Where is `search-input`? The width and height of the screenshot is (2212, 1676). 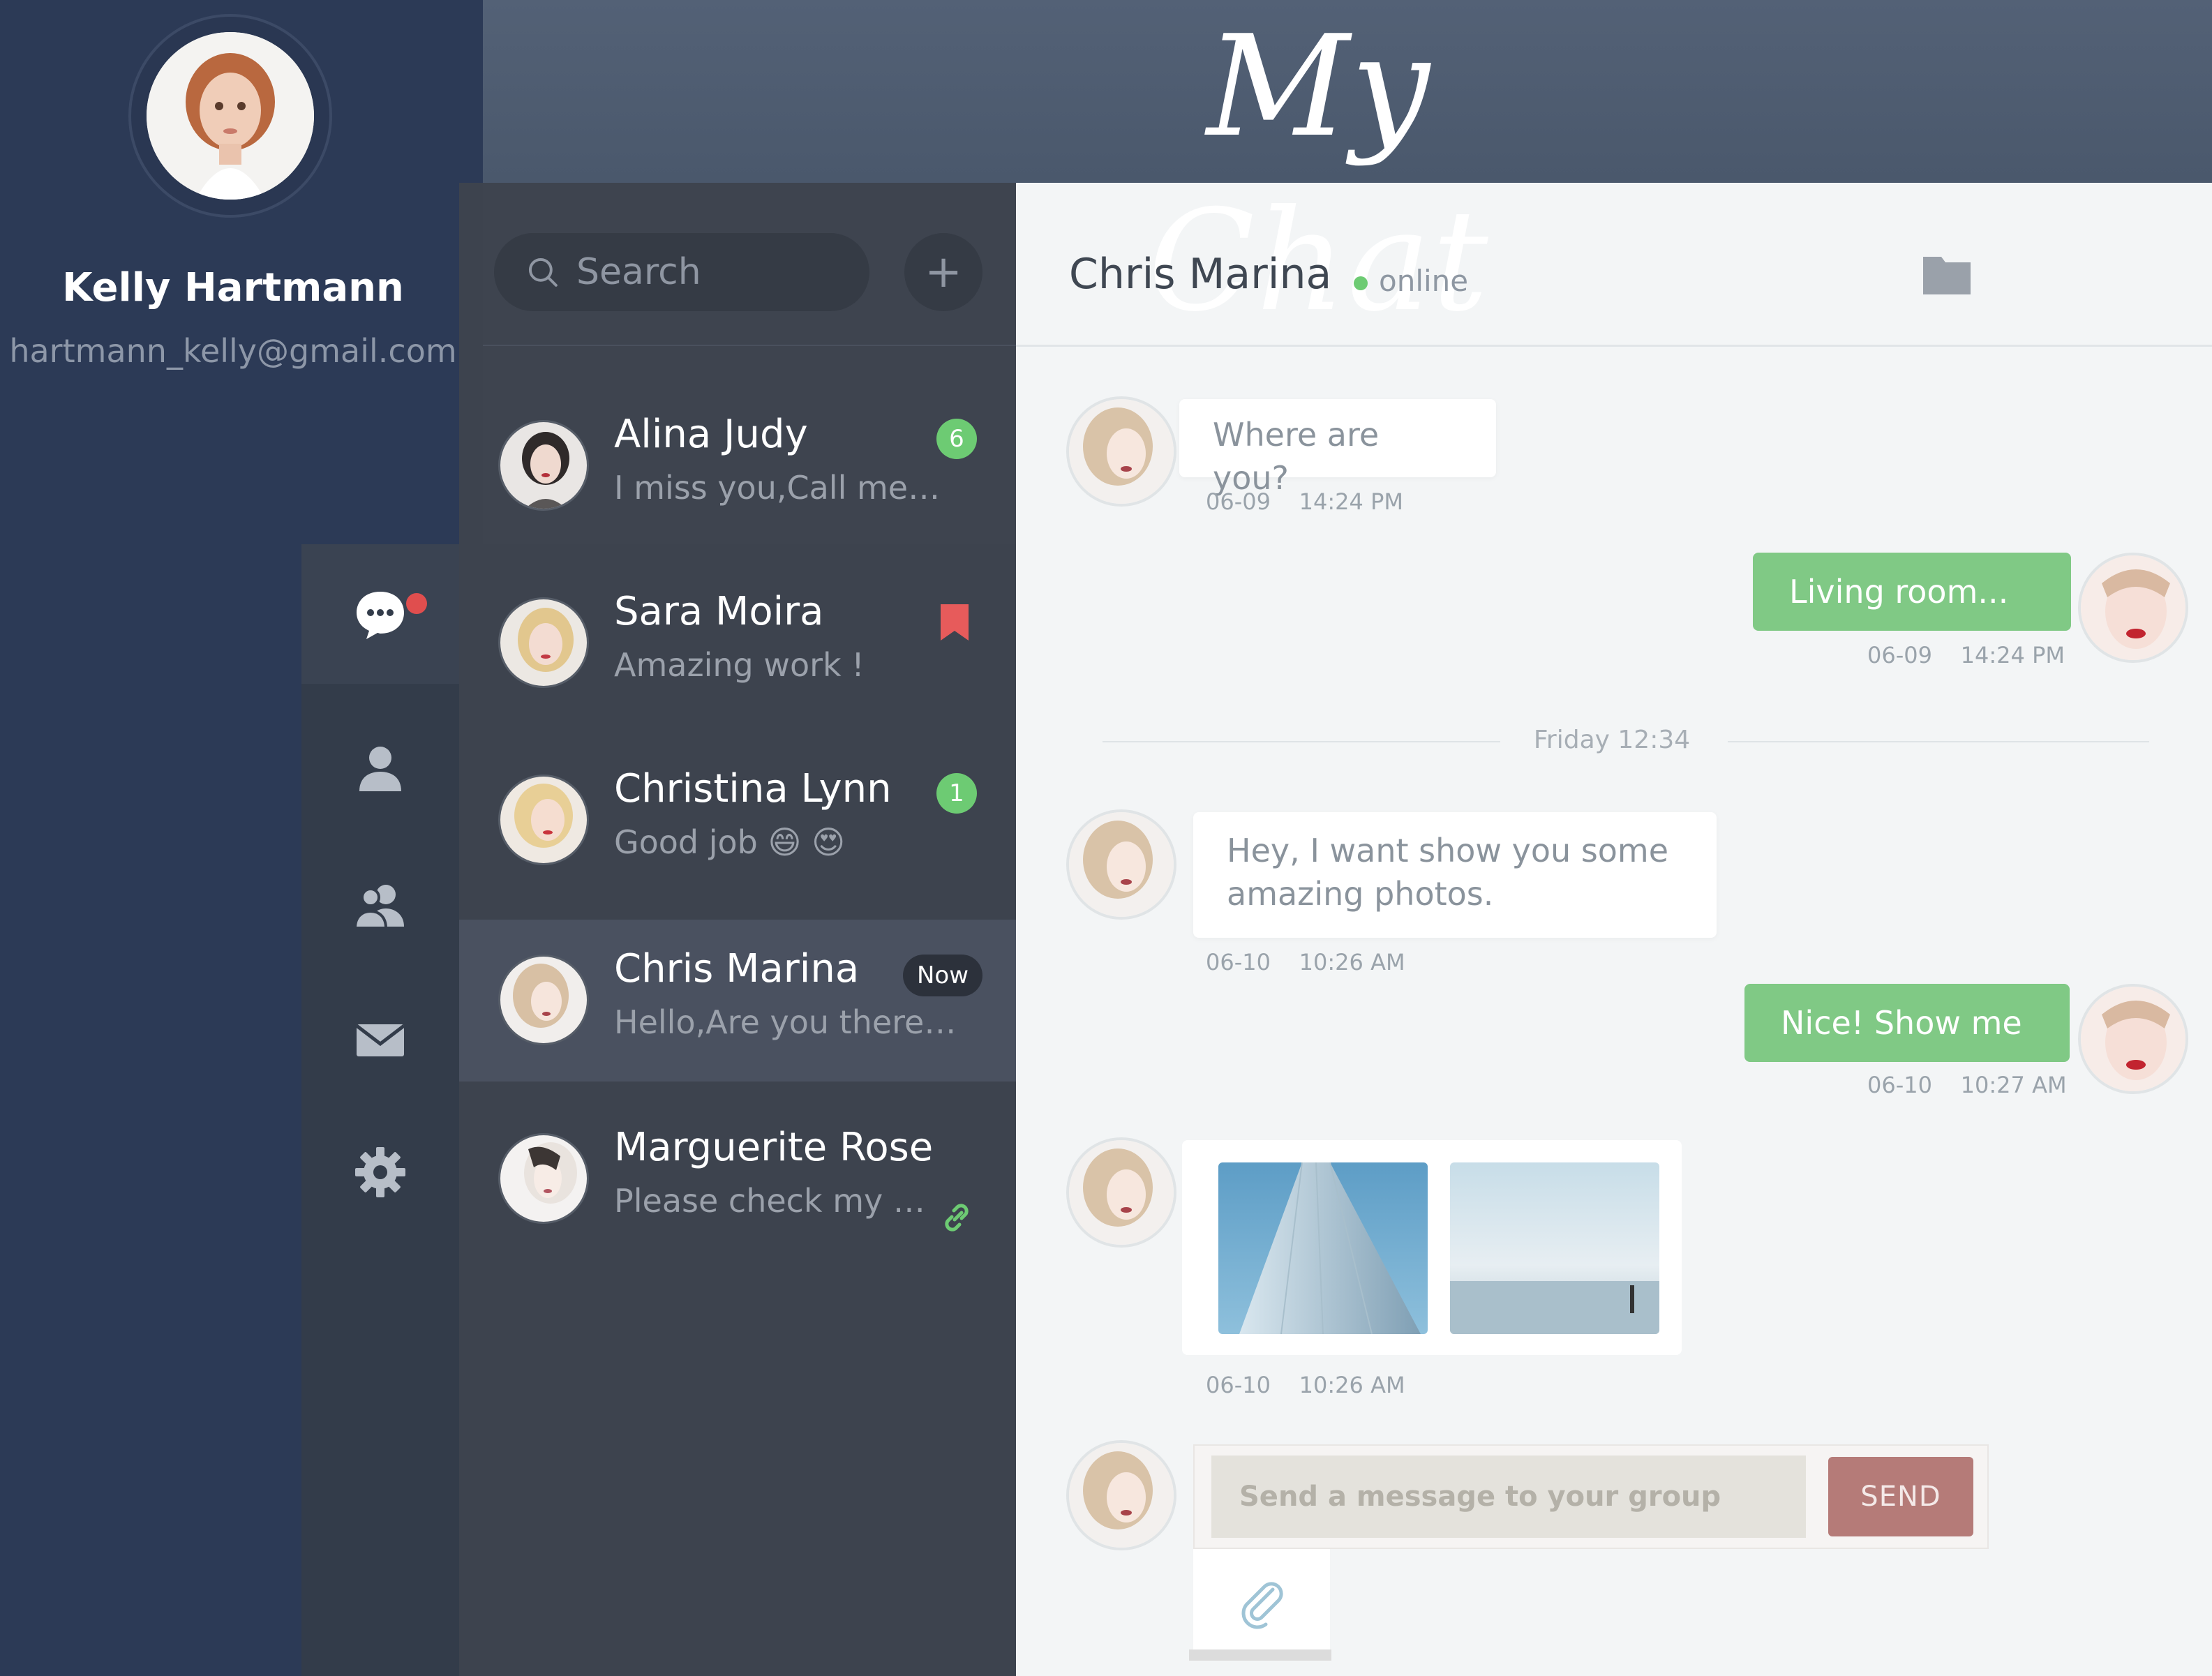
search-input is located at coordinates (722, 272).